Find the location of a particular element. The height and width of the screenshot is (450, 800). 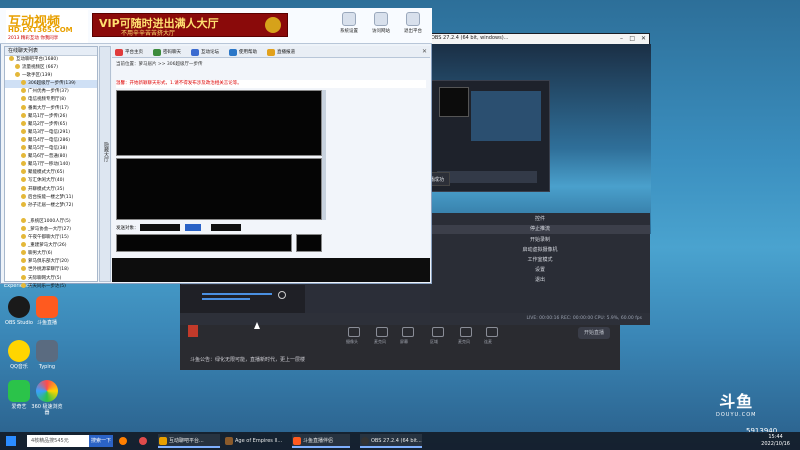

tree-item: 聚马3厅一电信(291) is located at coordinates (51, 132).